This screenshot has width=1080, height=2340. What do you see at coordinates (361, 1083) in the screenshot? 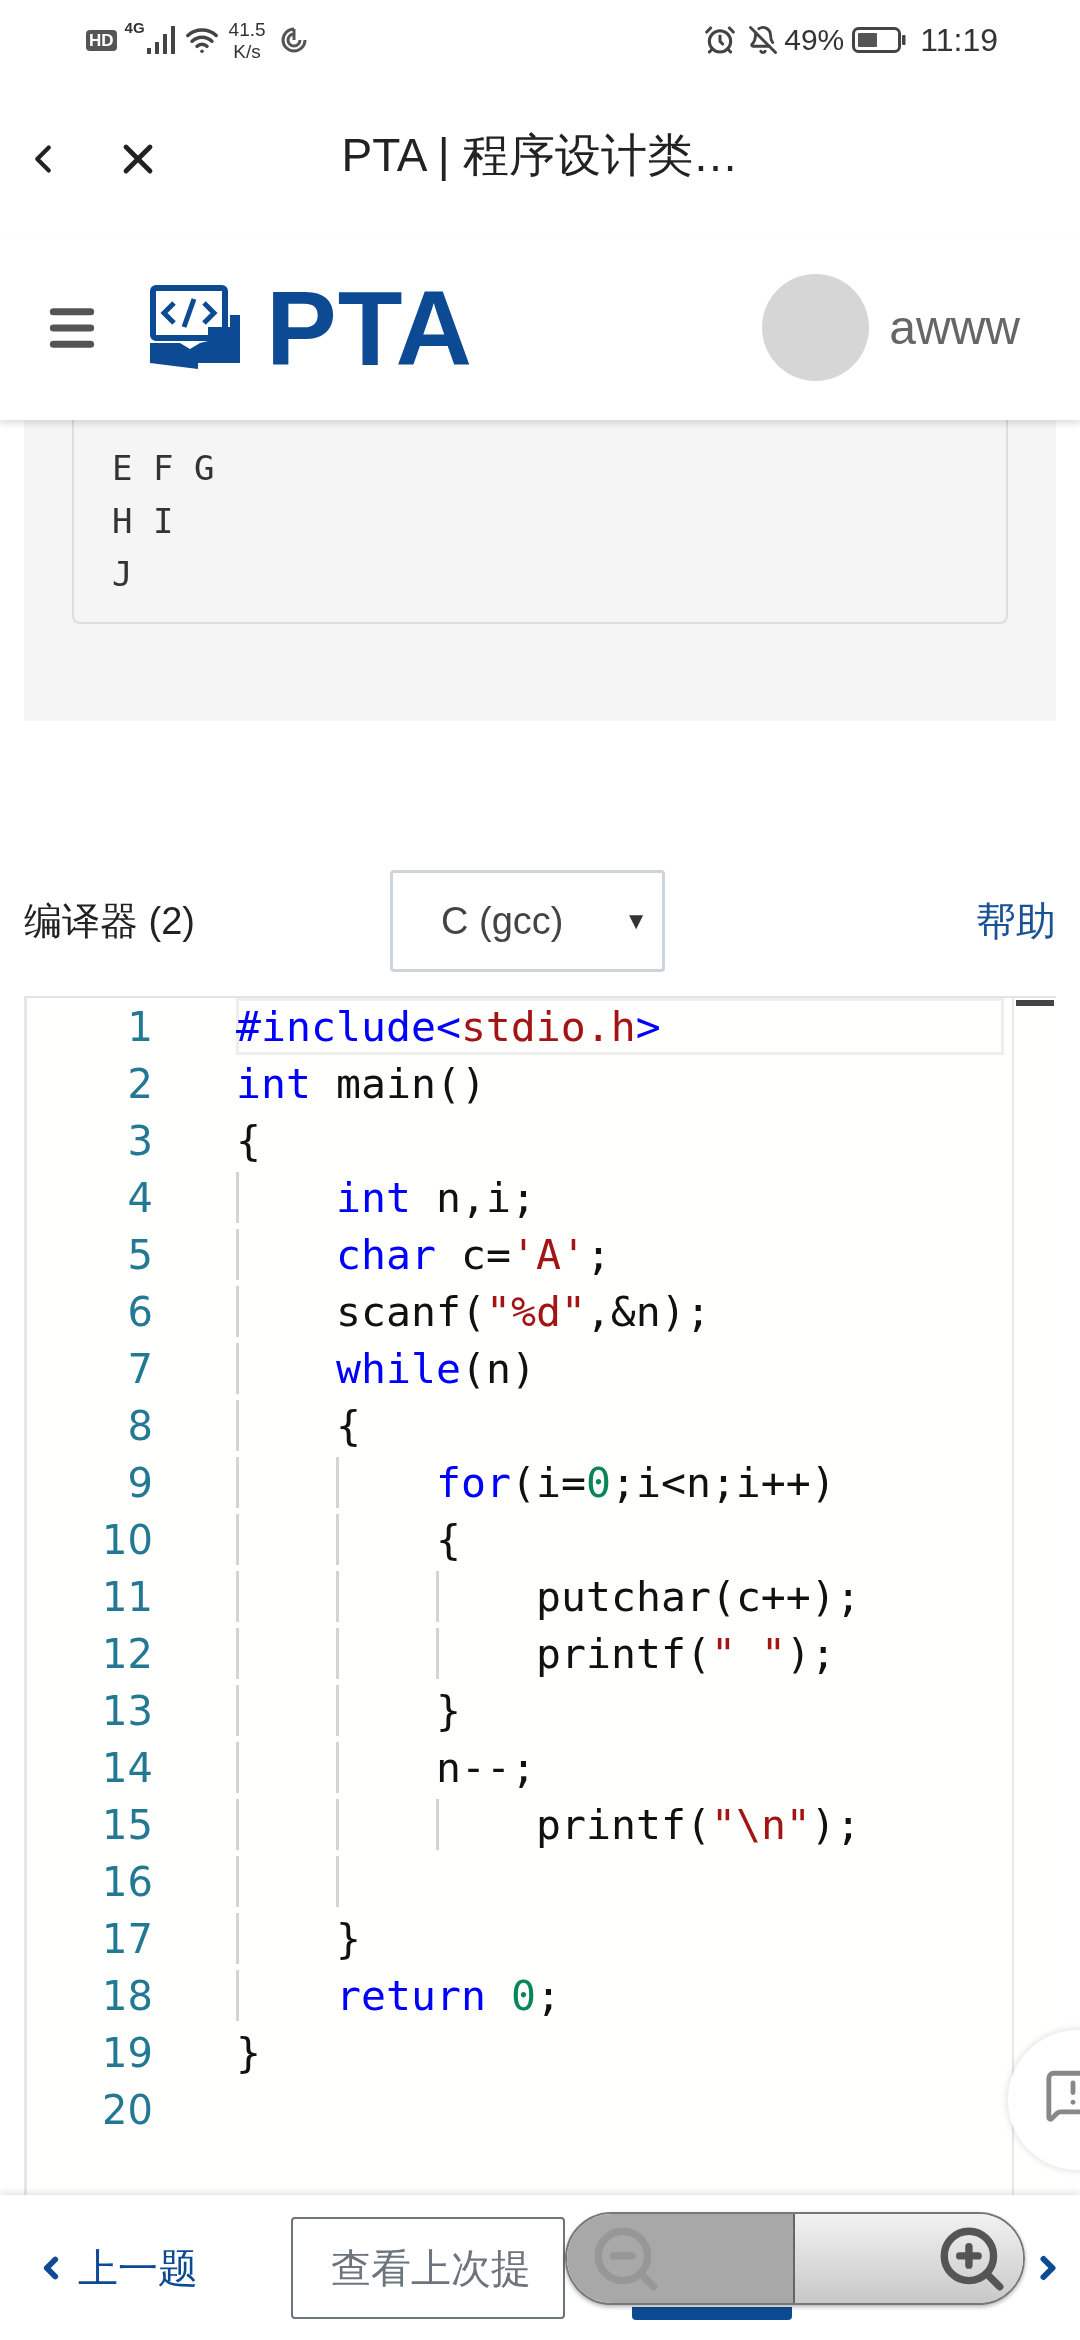
I see `code-line: int main()` at bounding box center [361, 1083].